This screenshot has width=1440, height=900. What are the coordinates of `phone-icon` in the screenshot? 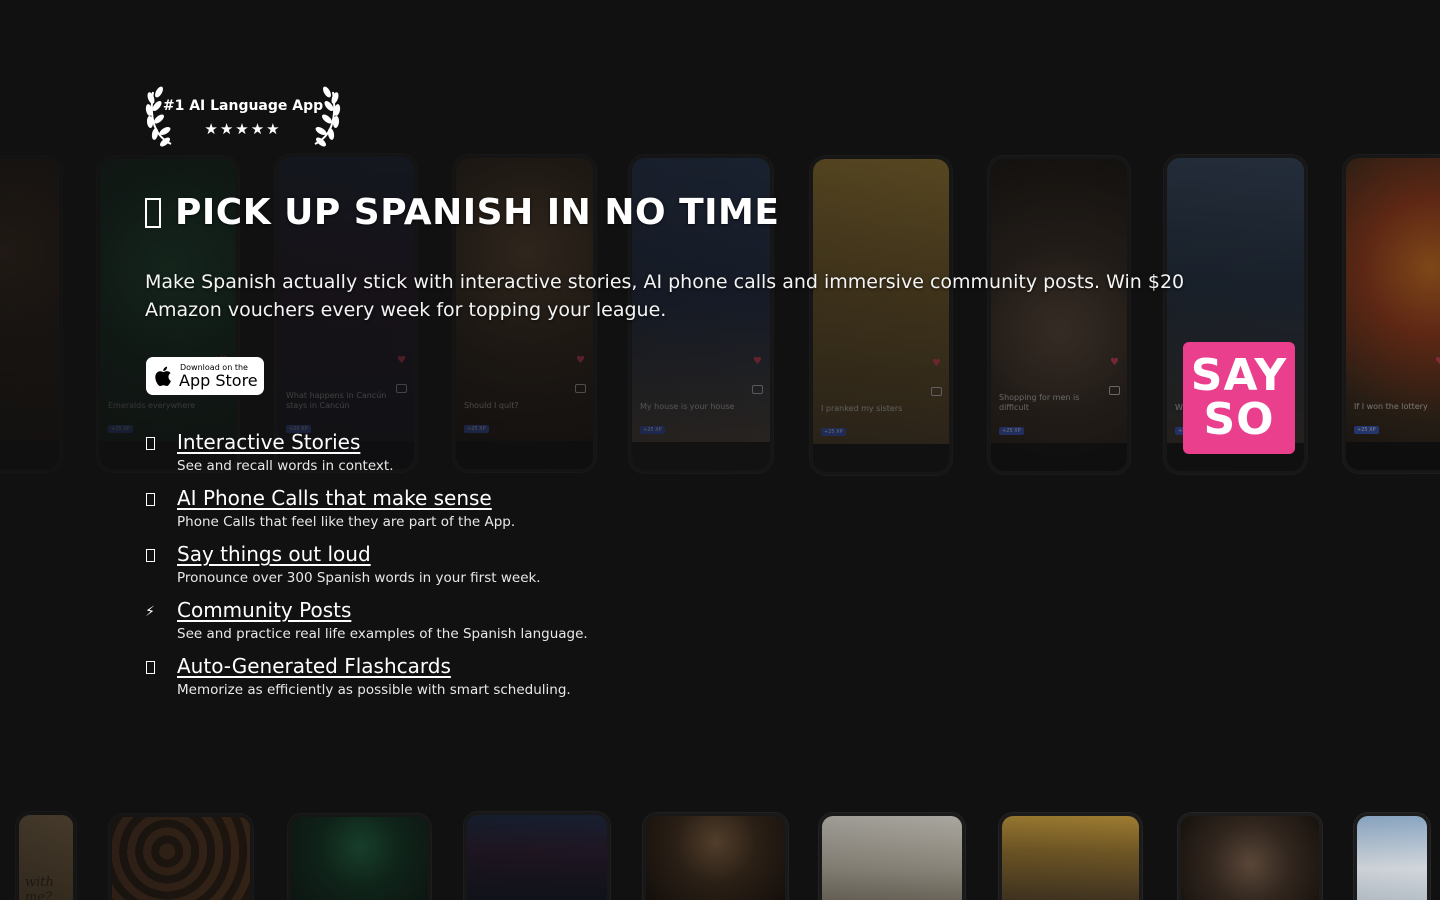 It's located at (150, 499).